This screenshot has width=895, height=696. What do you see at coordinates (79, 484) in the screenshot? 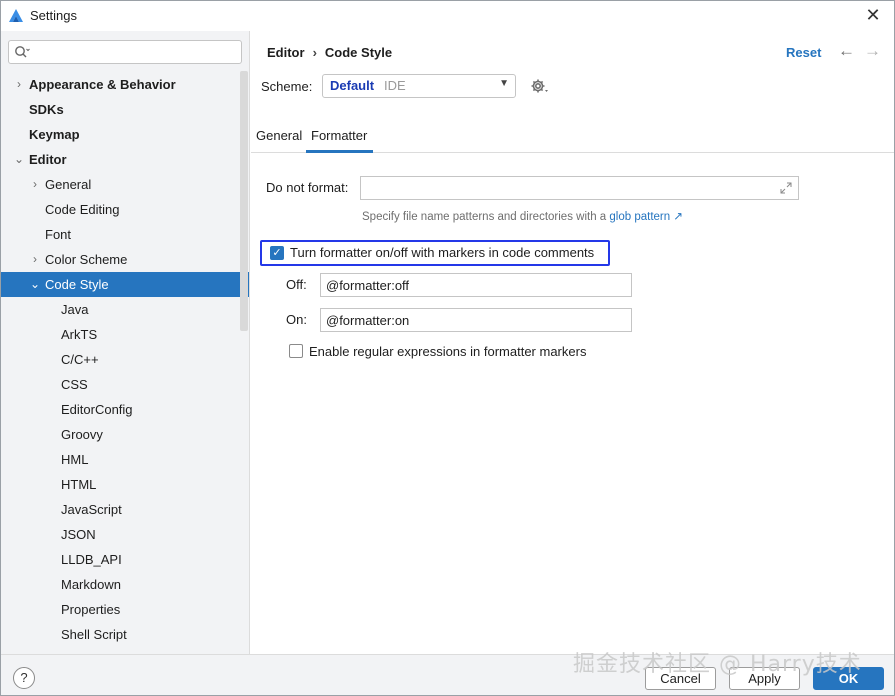
I see `sidebar-item-label: HTML` at bounding box center [79, 484].